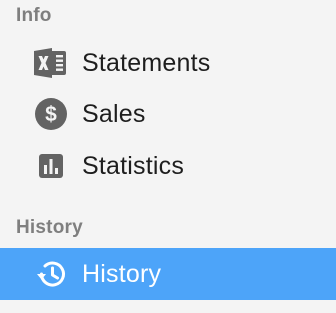 The width and height of the screenshot is (336, 313). I want to click on sidebar-item-label: History, so click(122, 273).